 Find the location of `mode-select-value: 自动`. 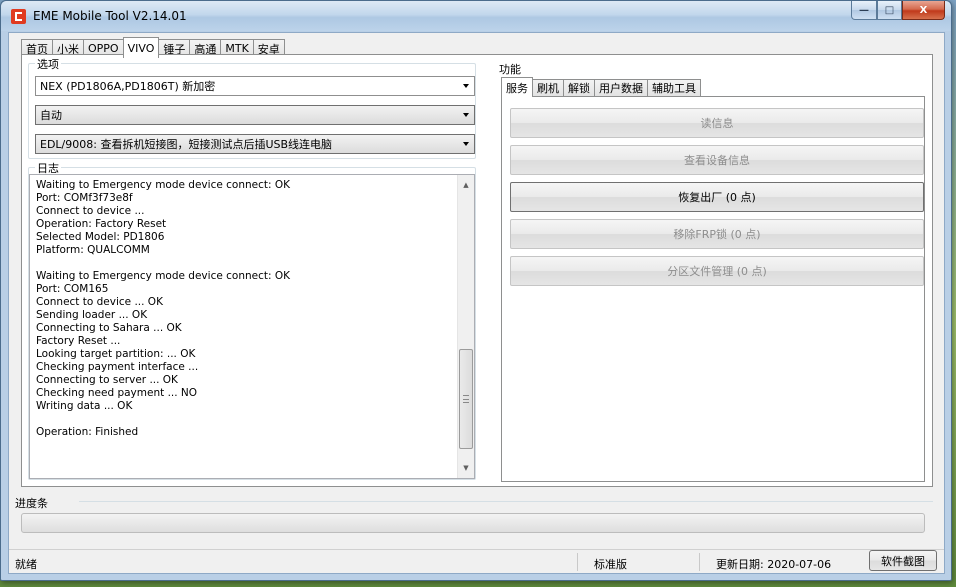

mode-select-value: 自动 is located at coordinates (51, 115).